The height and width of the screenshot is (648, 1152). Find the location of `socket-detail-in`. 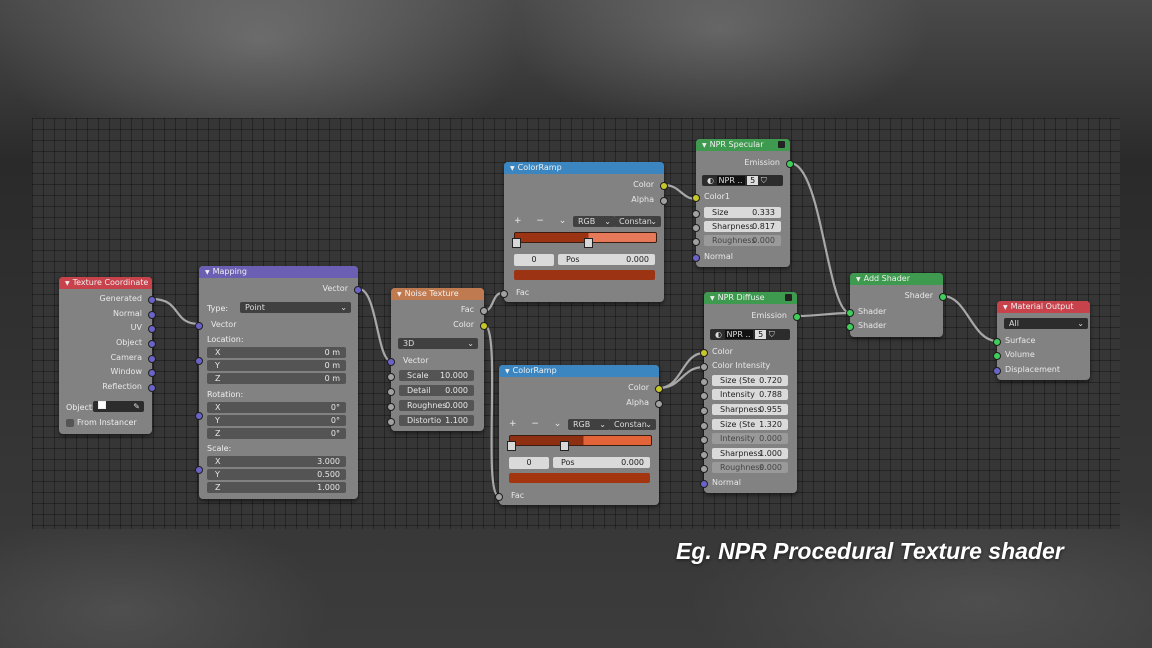

socket-detail-in is located at coordinates (391, 392).